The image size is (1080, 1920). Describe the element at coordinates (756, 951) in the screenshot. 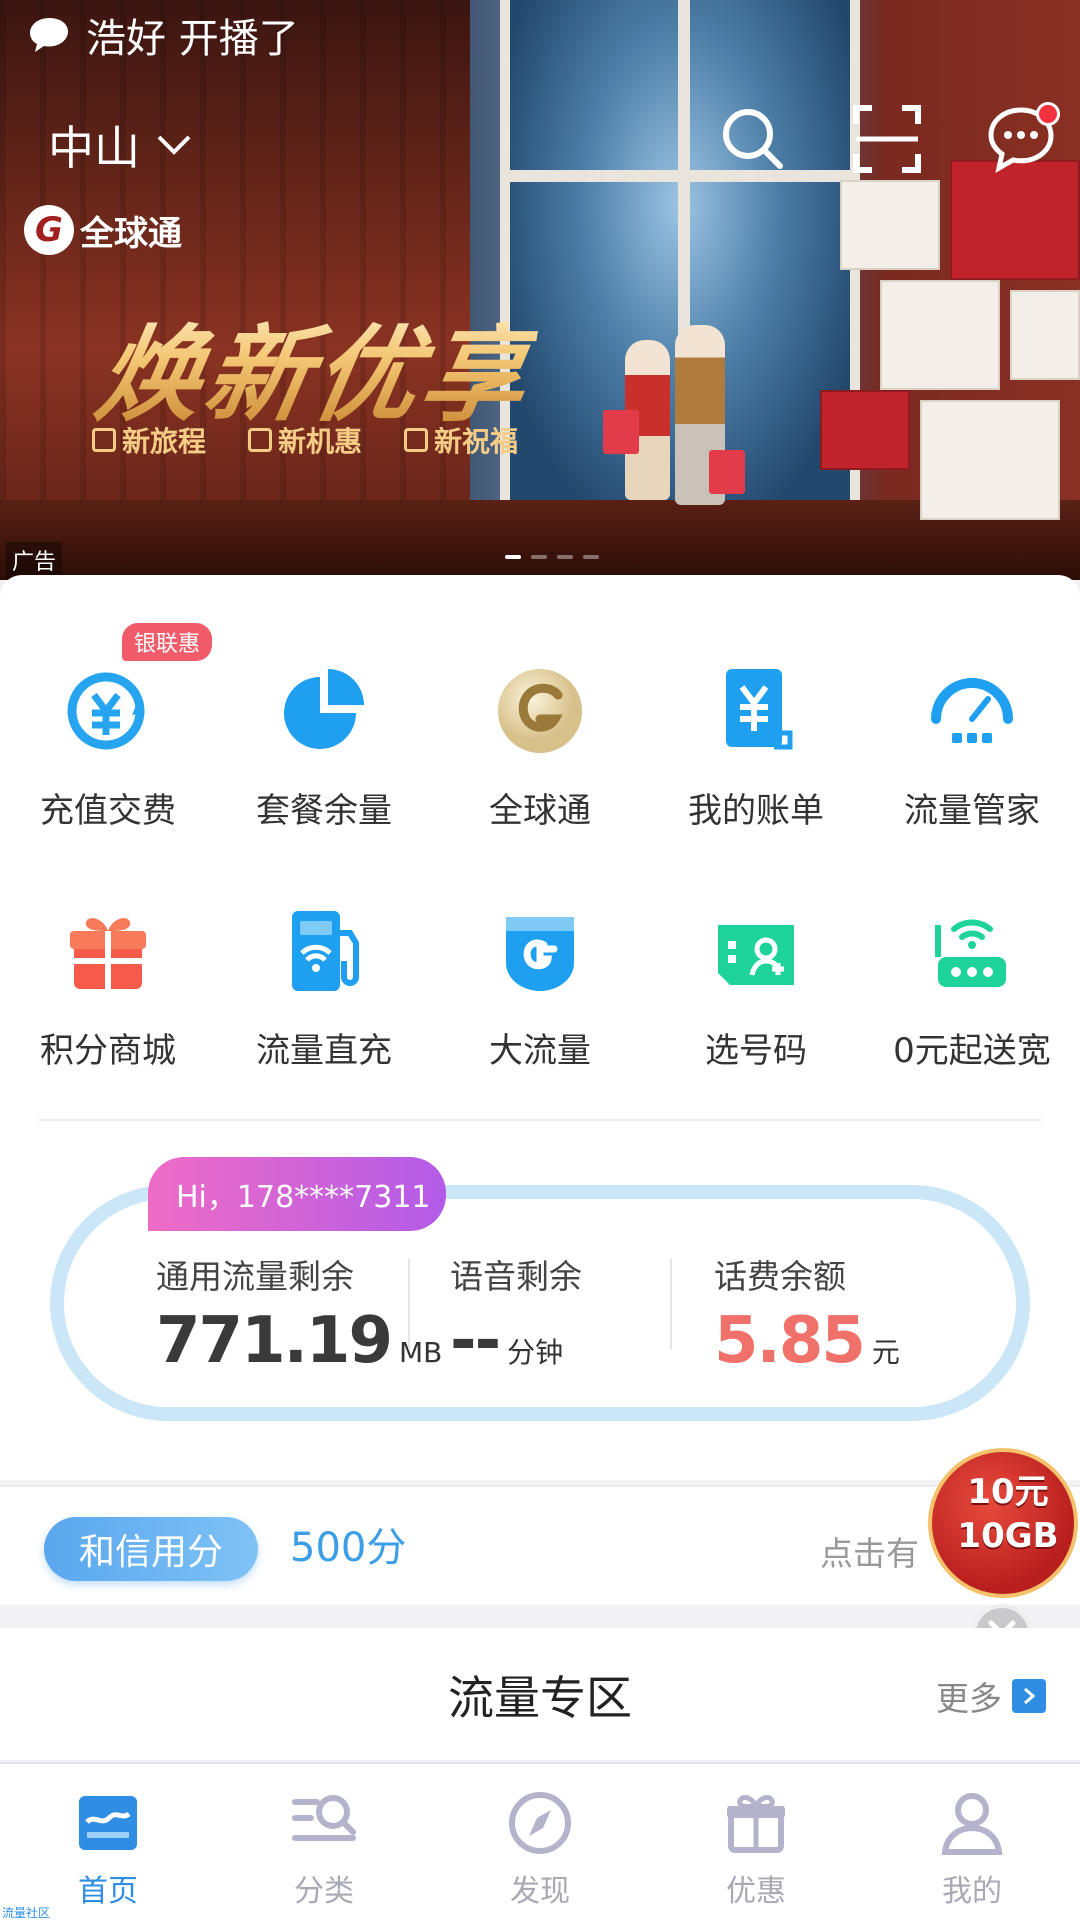

I see `sim-card-icon` at that location.